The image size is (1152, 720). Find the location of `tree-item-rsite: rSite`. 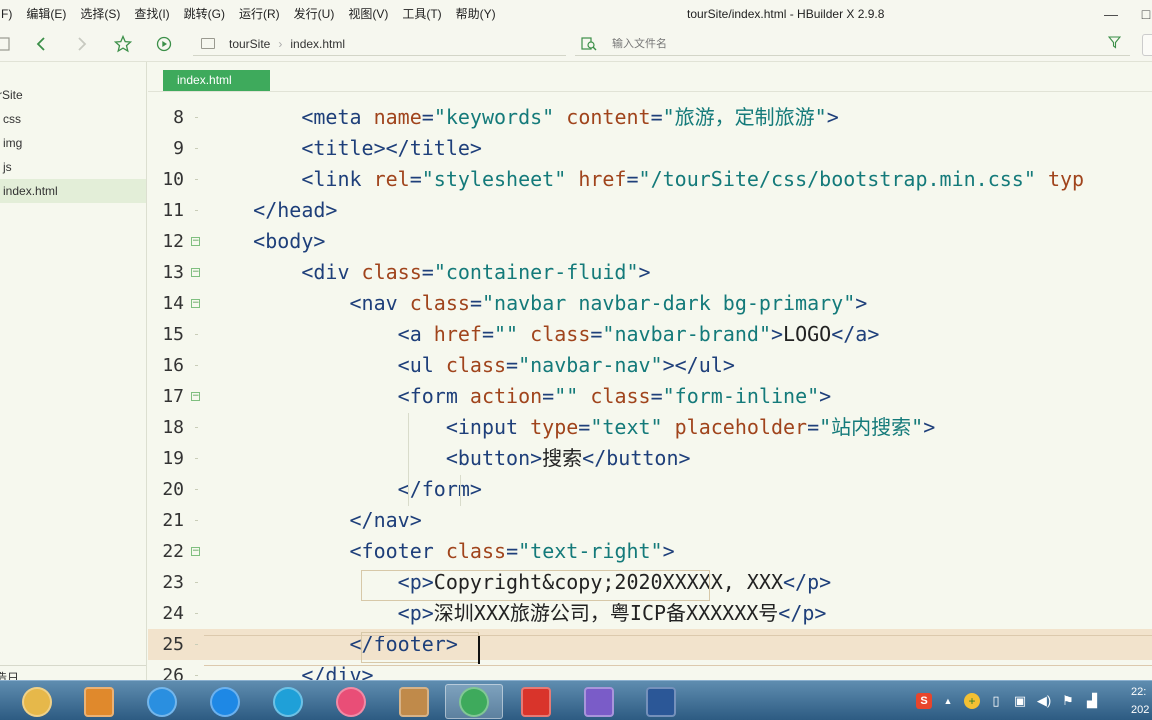

tree-item-rsite: rSite is located at coordinates (73, 95).